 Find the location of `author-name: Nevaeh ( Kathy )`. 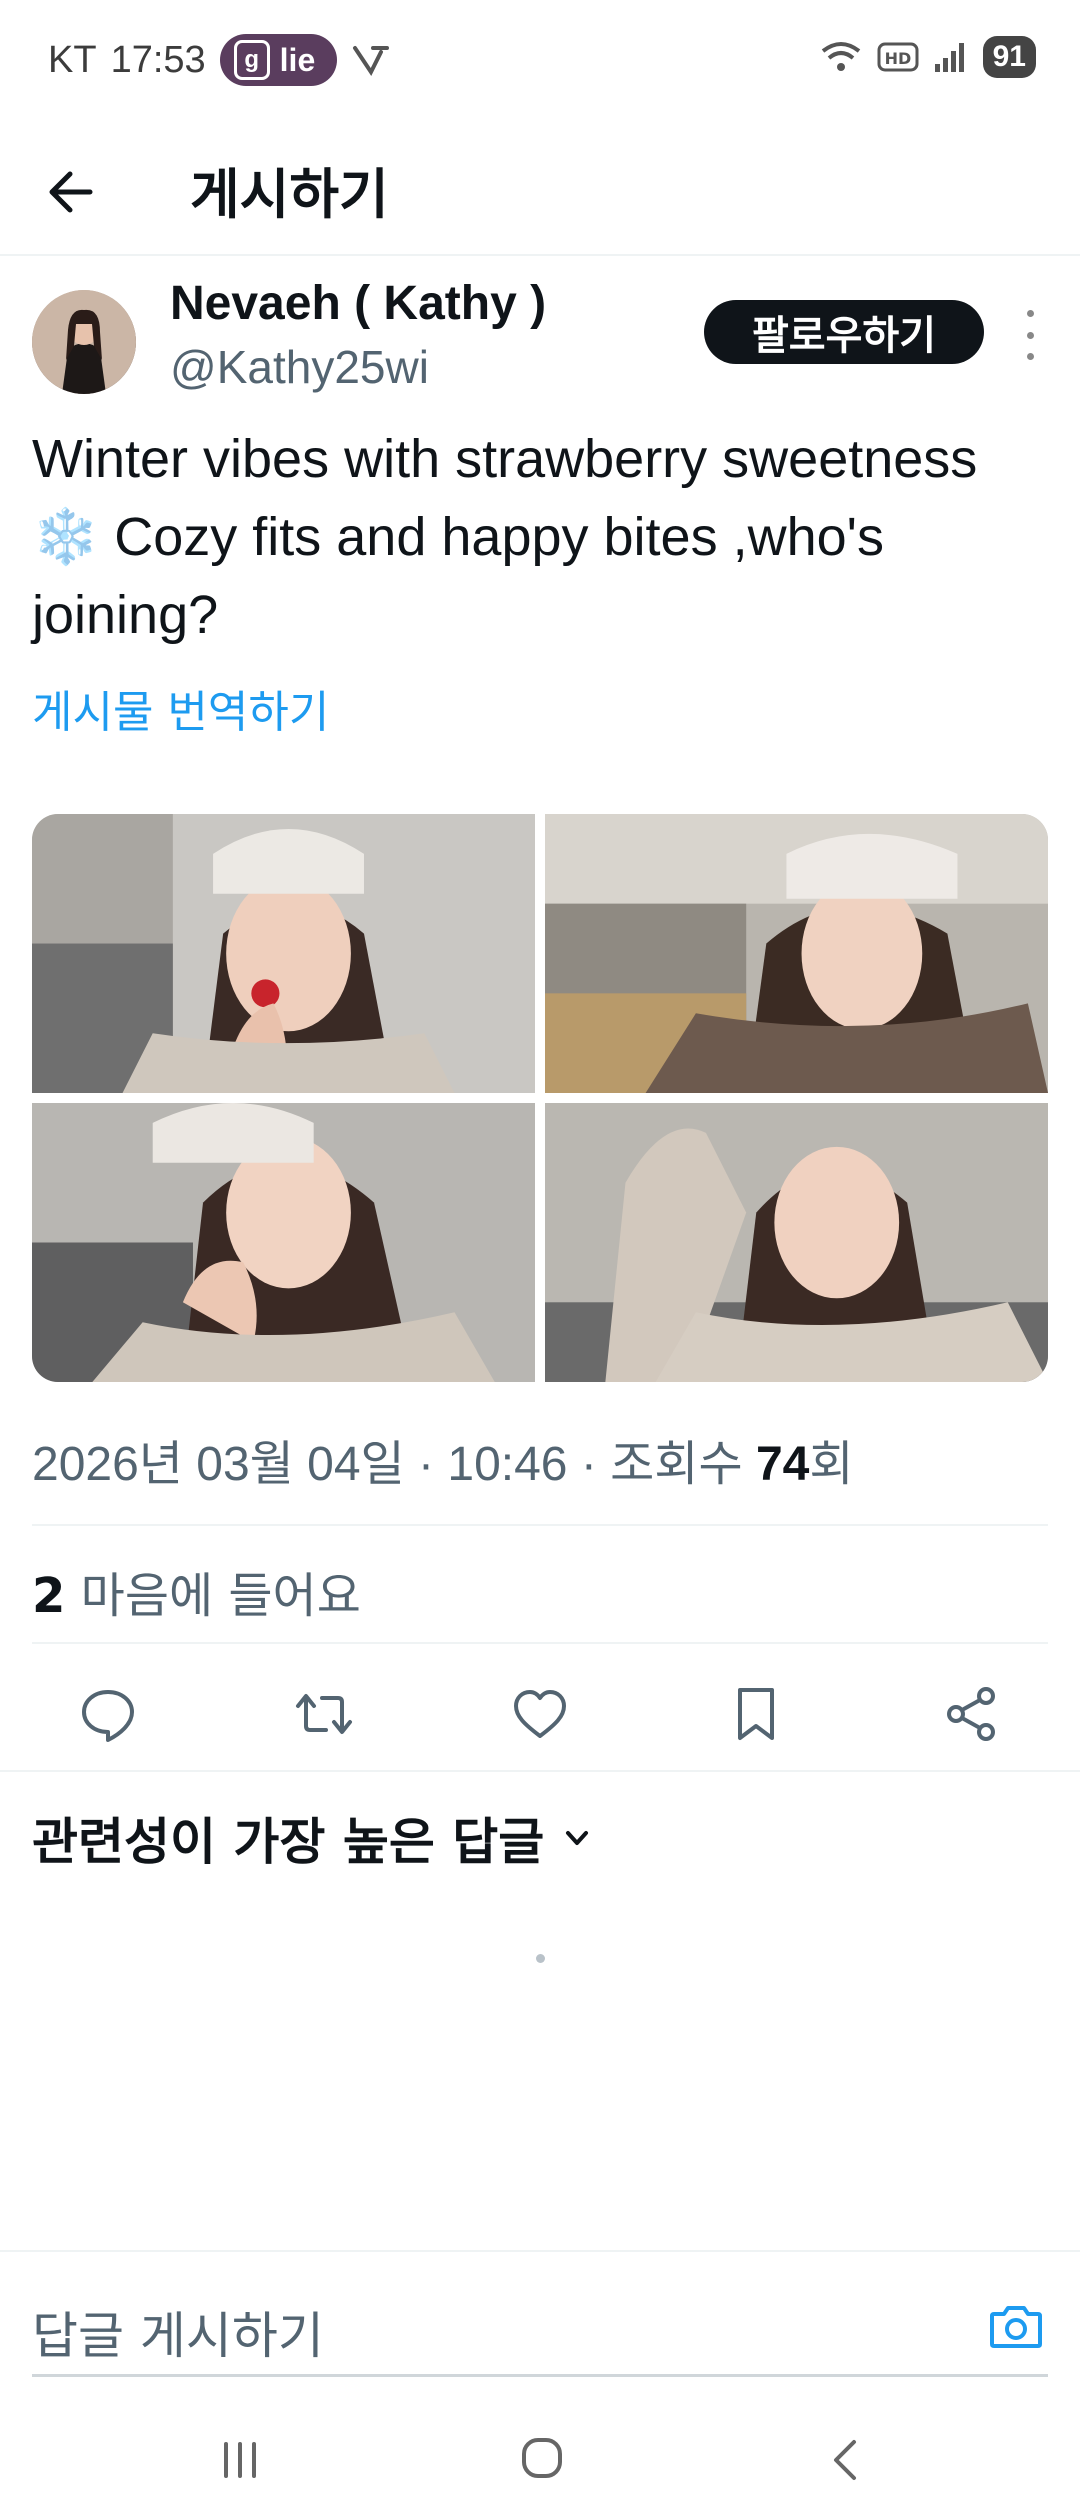

author-name: Nevaeh ( Kathy ) is located at coordinates (358, 303).